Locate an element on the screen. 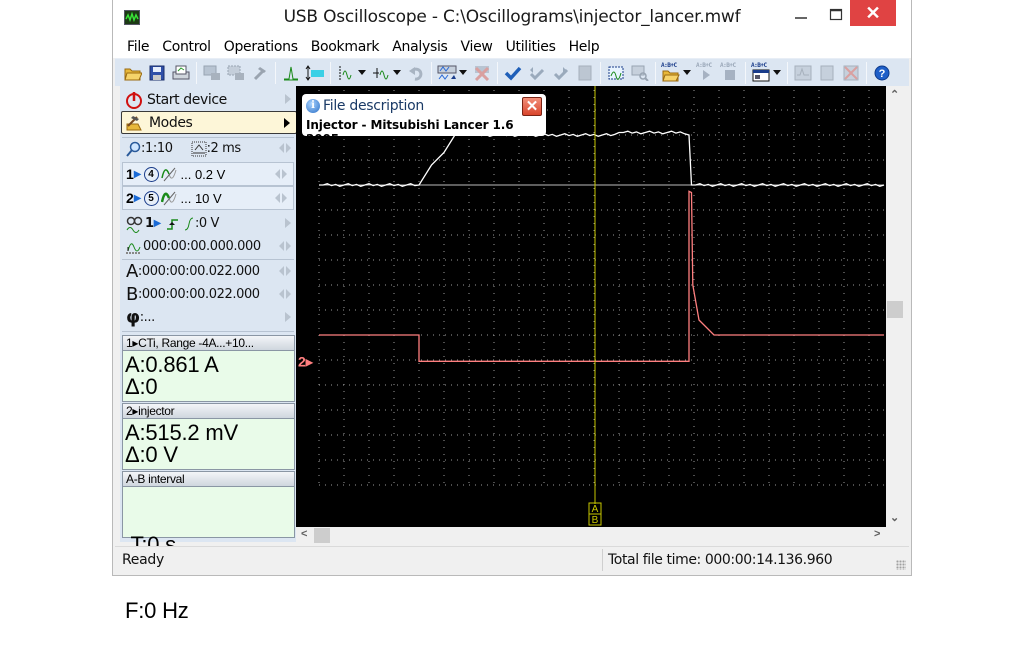  cancel-icon is located at coordinates (851, 72).